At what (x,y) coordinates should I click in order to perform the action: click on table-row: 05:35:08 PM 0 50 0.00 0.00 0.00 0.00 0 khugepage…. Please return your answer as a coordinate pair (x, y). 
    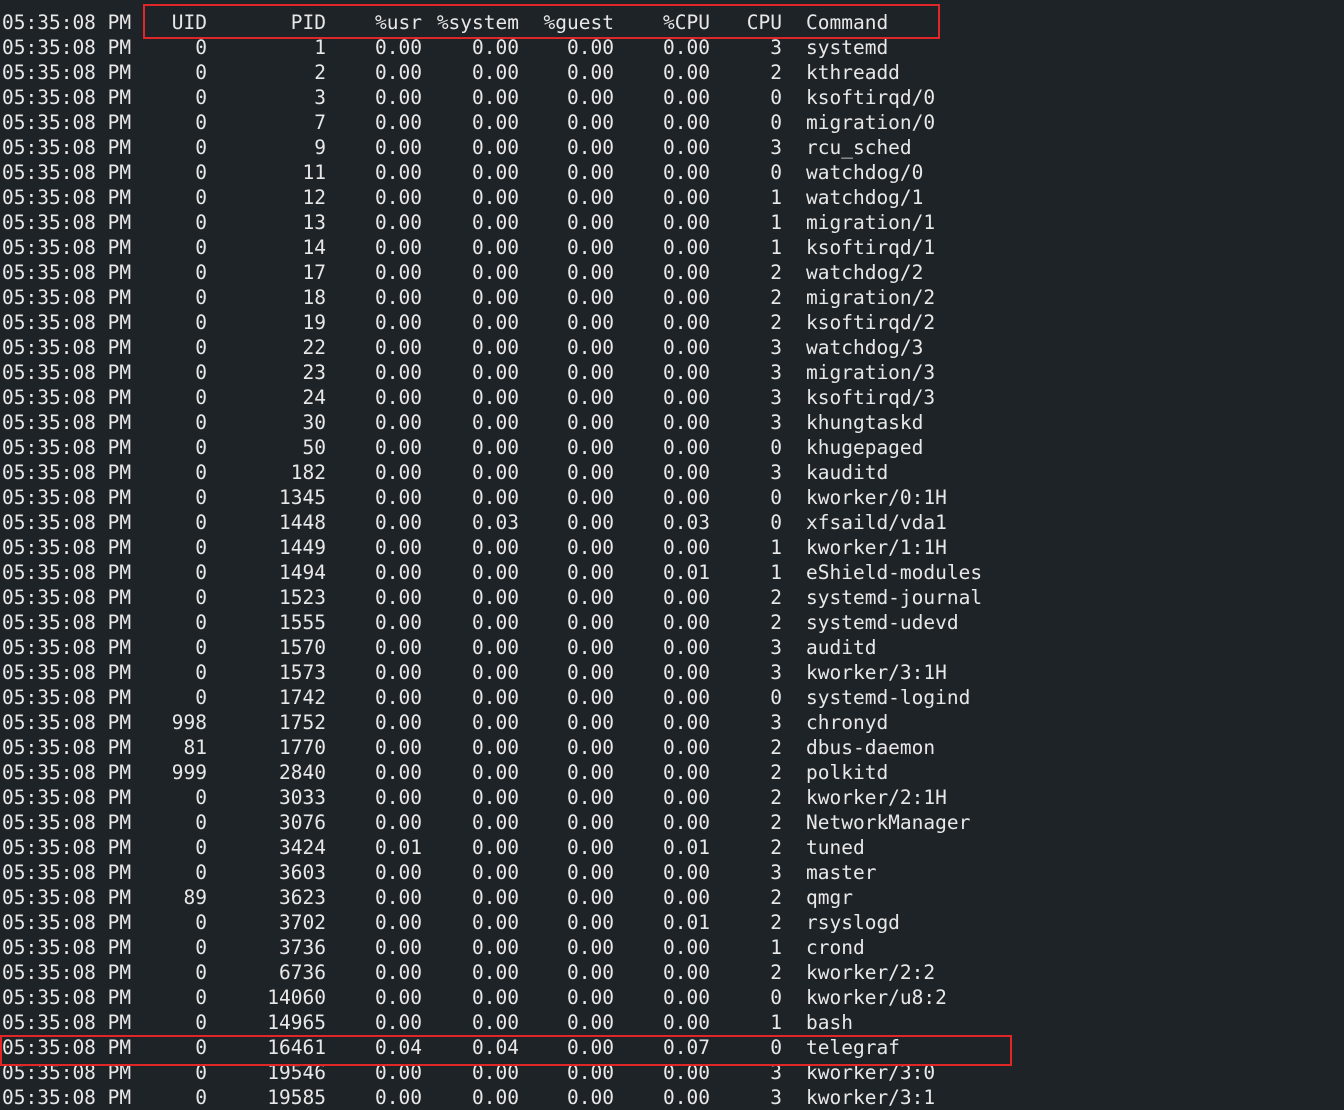
    Looking at the image, I should click on (672, 447).